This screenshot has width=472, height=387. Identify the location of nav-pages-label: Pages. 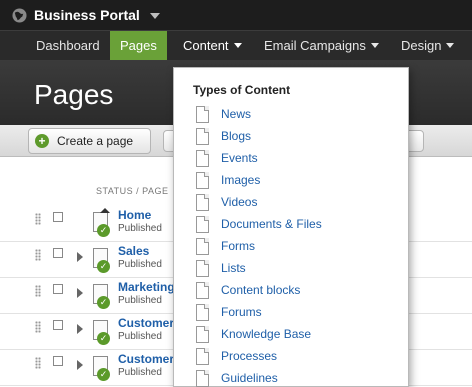
(138, 45).